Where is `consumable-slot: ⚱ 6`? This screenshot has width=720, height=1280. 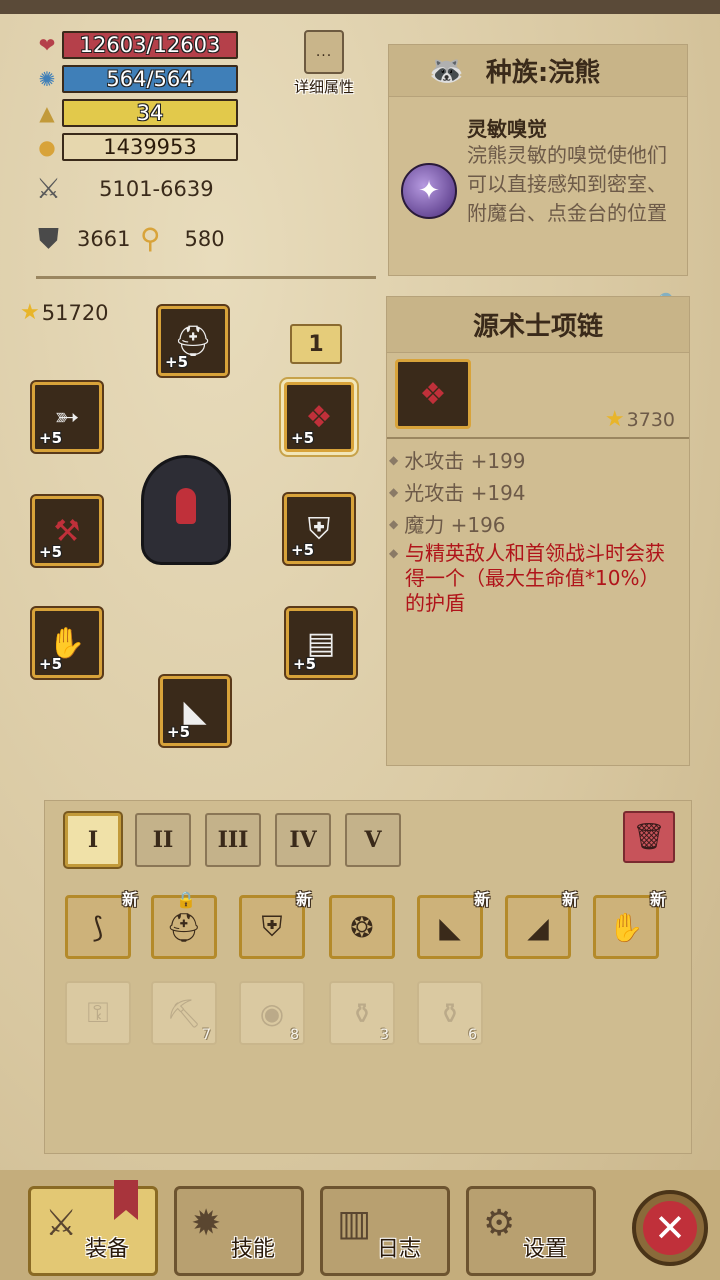
consumable-slot: ⚱ 6 is located at coordinates (450, 1013).